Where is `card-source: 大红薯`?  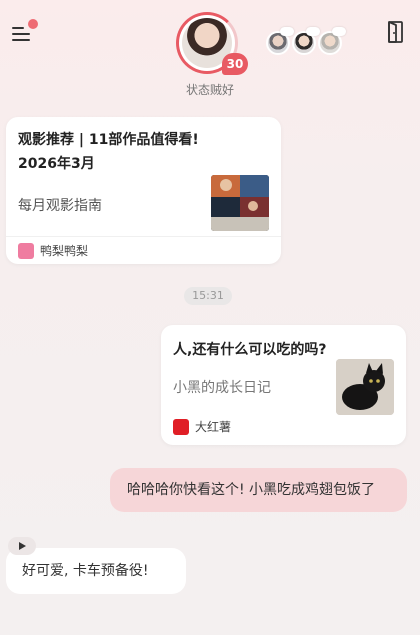 card-source: 大红薯 is located at coordinates (213, 427).